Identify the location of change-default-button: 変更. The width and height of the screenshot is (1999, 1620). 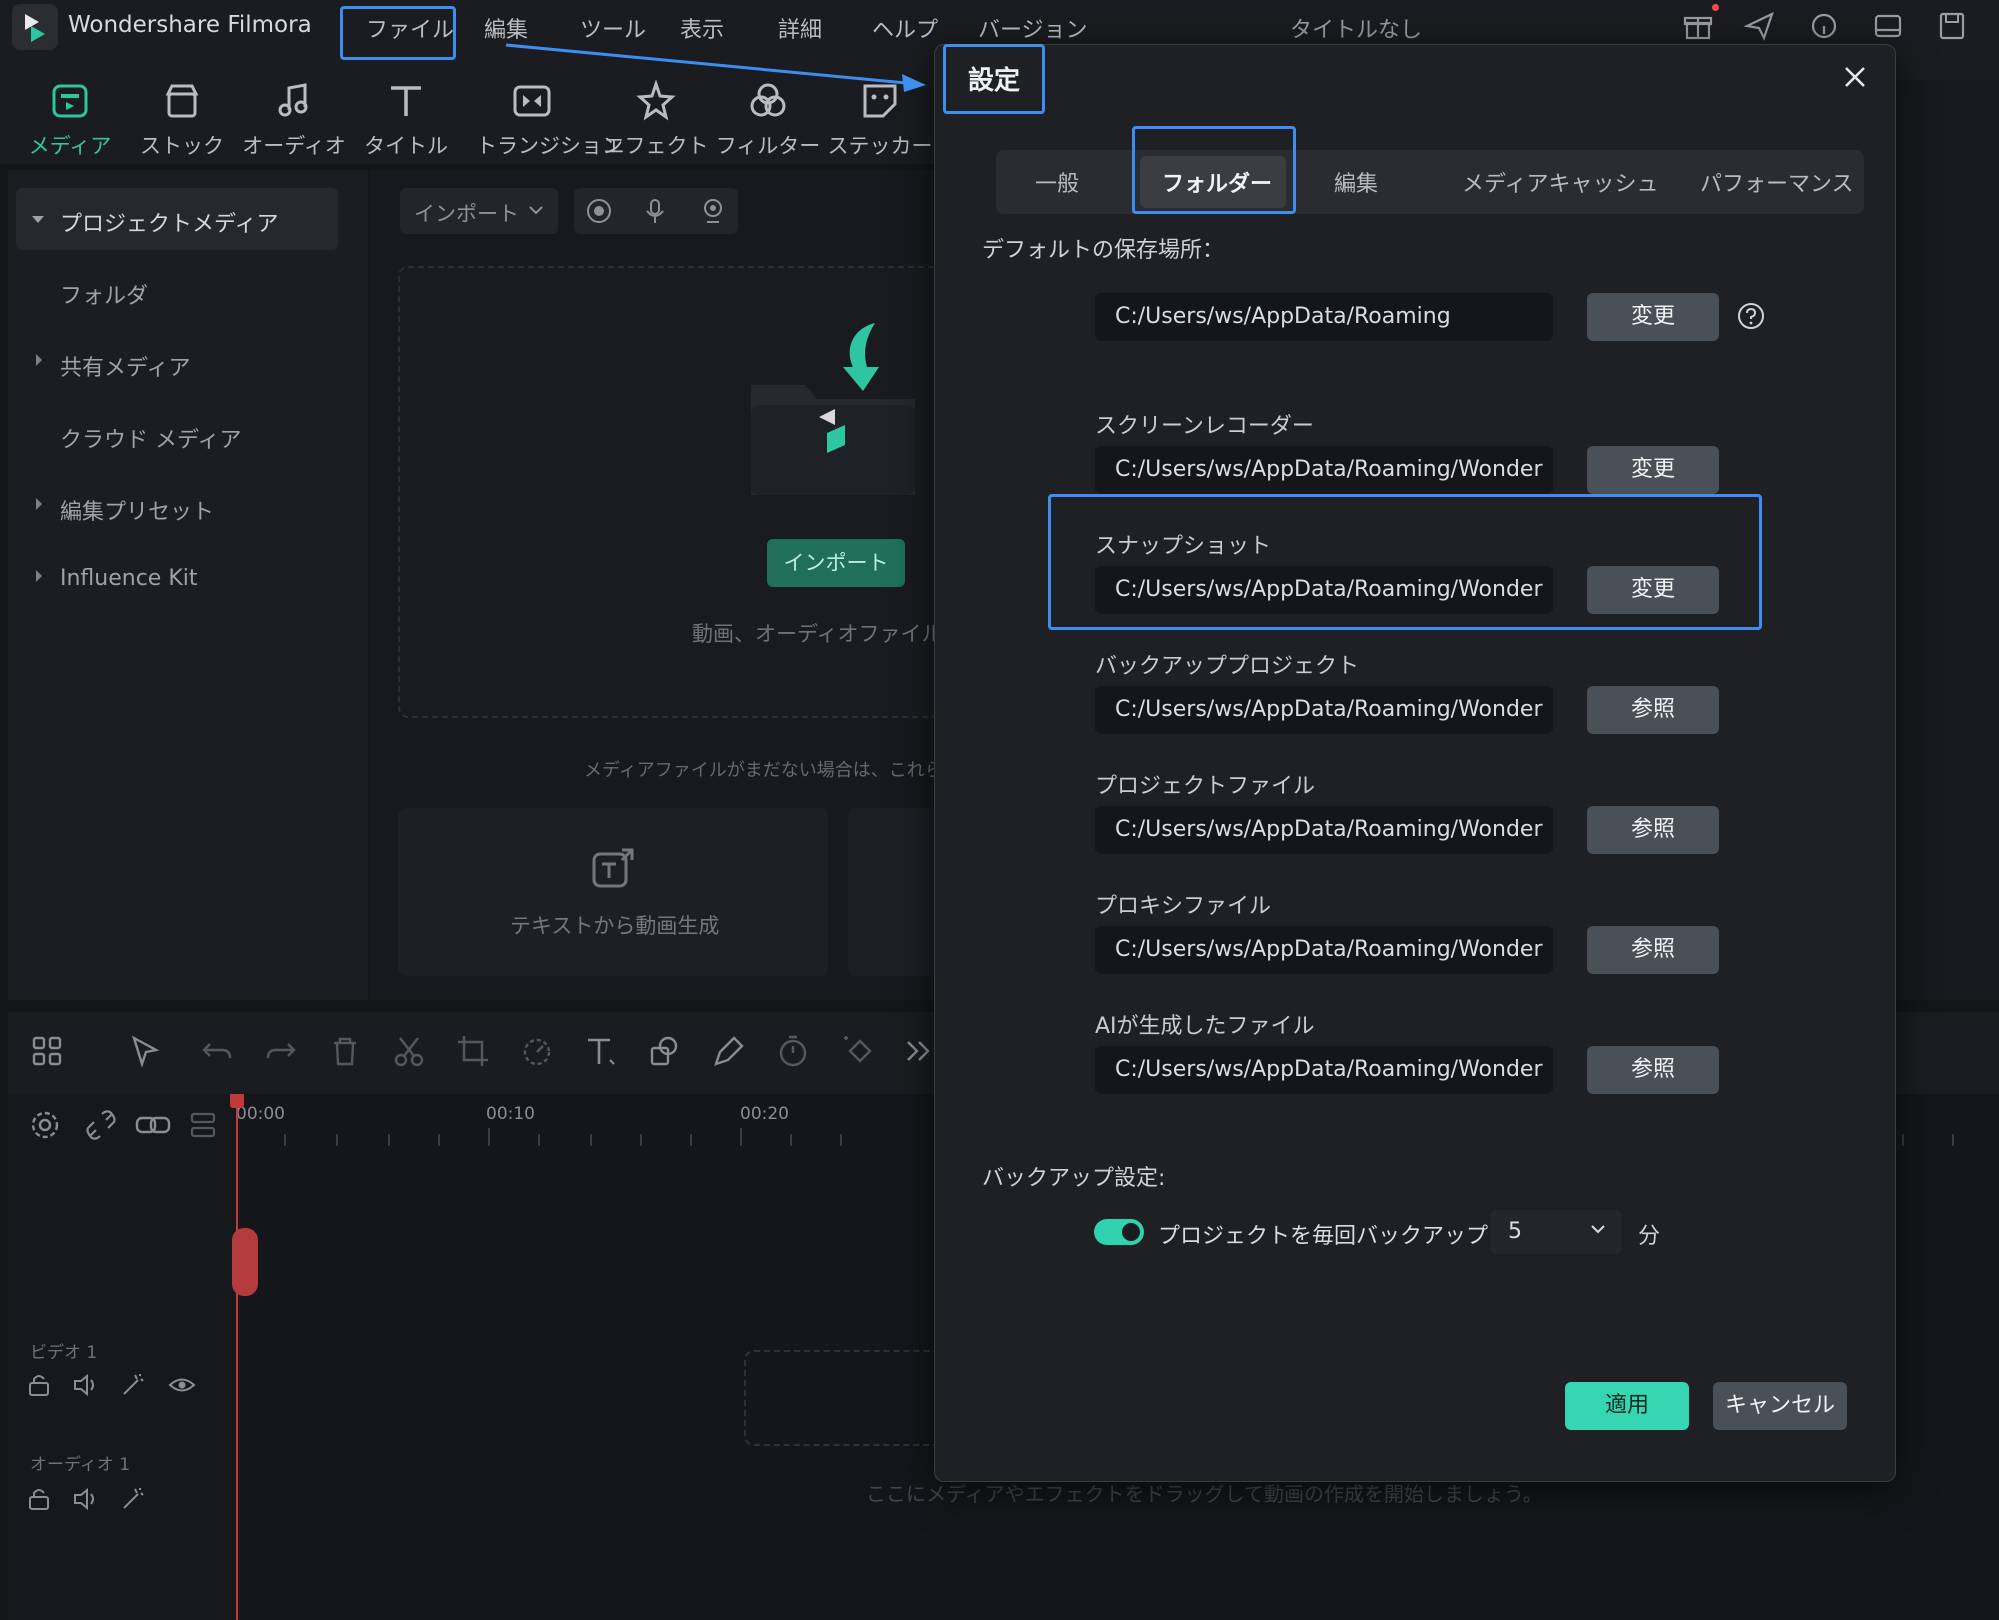
(1653, 317).